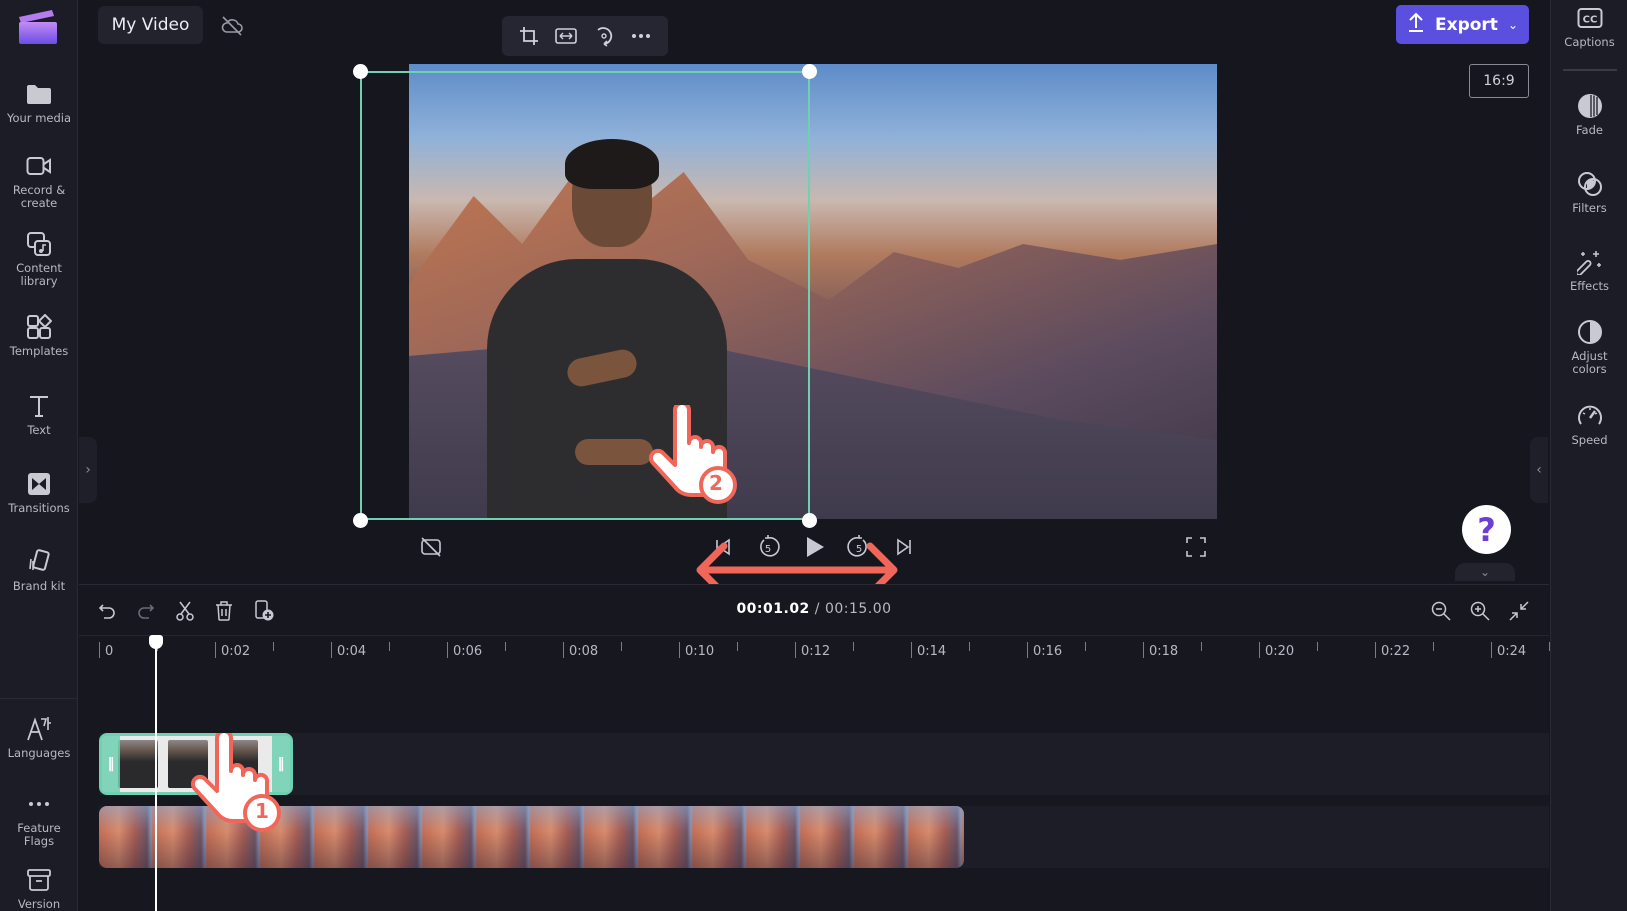  What do you see at coordinates (809, 71) in the screenshot?
I see `resize-handle-top-right` at bounding box center [809, 71].